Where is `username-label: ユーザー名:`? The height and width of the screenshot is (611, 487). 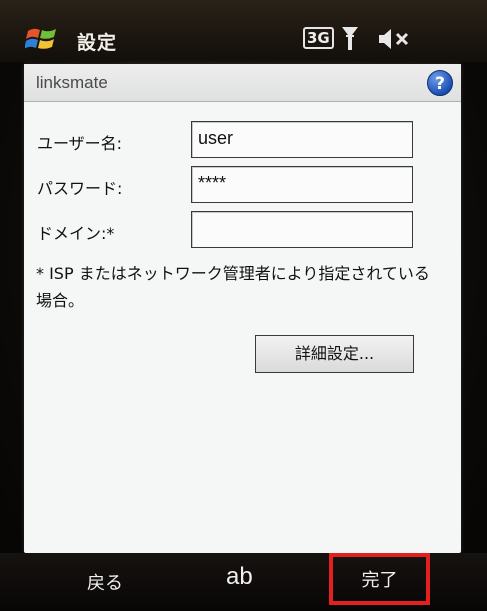
username-label: ユーザー名: is located at coordinates (80, 143).